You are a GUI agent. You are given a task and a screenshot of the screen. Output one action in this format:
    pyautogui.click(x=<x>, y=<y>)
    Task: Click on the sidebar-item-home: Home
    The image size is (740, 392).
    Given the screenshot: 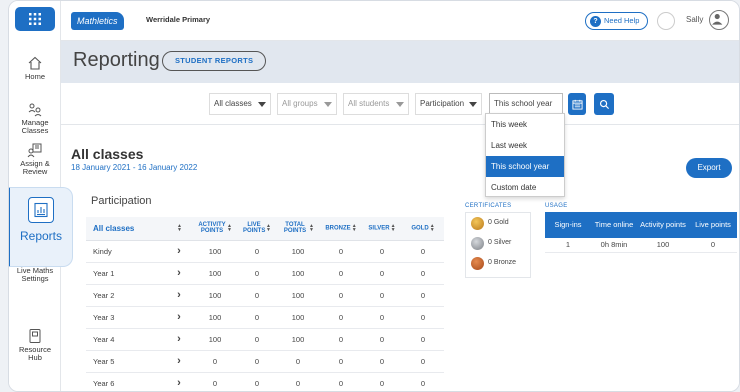 What is the action you would take?
    pyautogui.click(x=35, y=68)
    